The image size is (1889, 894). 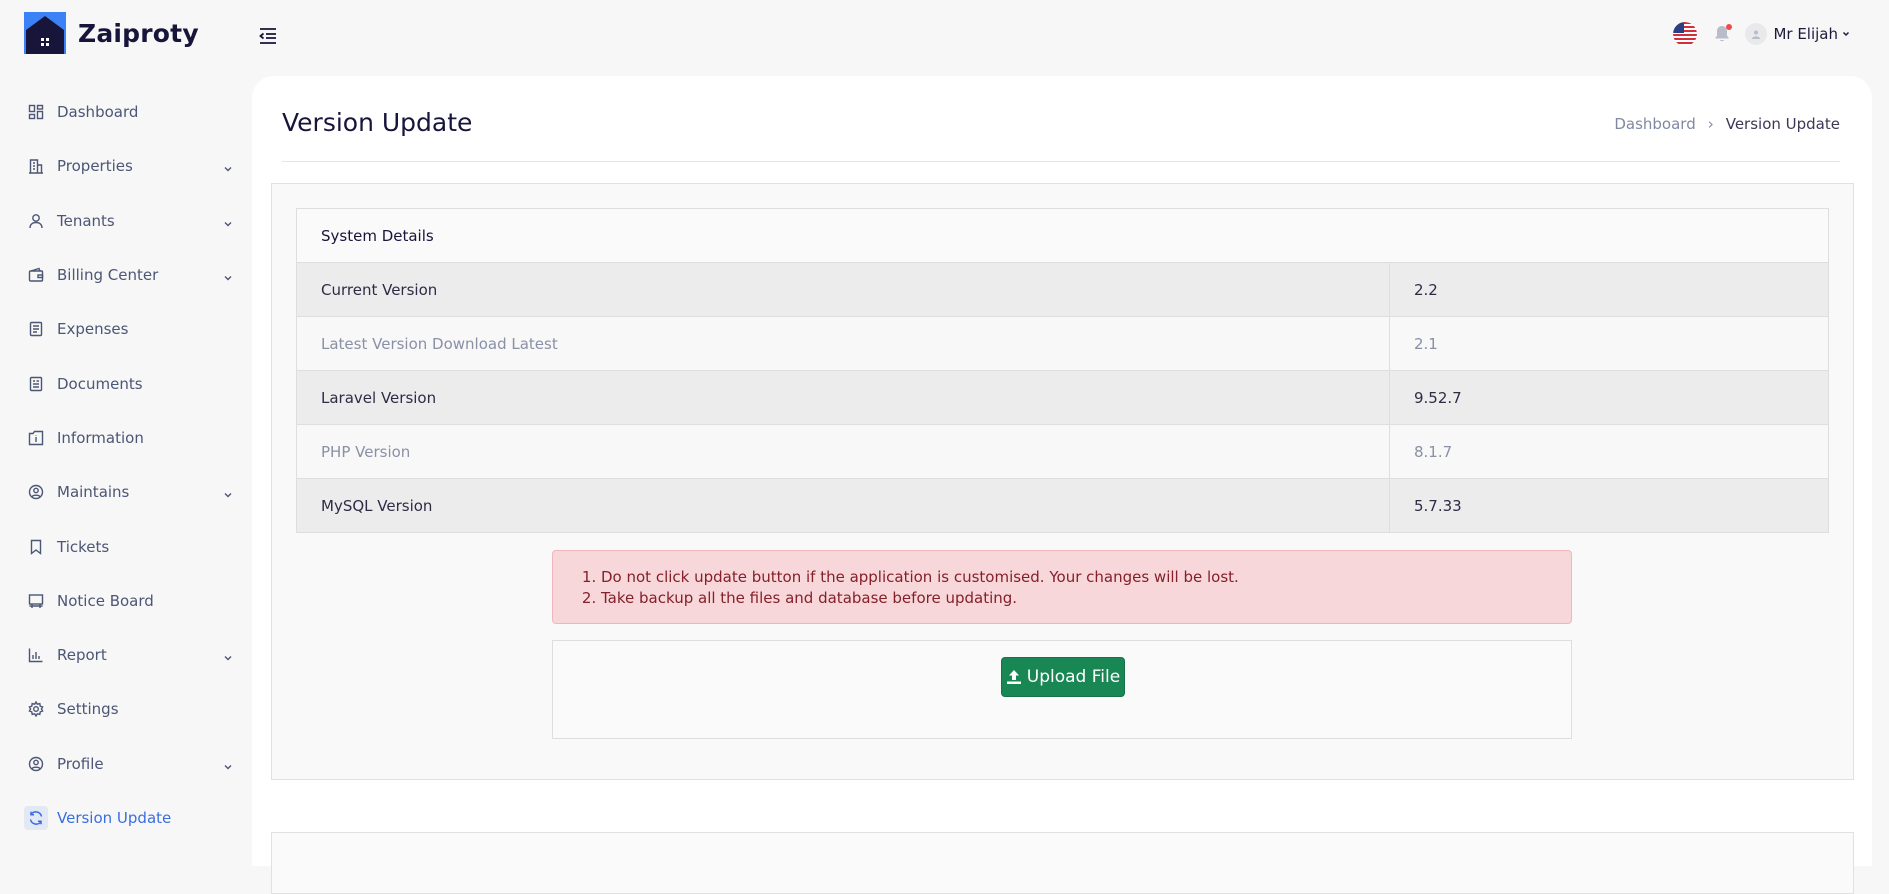 I want to click on secondary-panel, so click(x=1062, y=863).